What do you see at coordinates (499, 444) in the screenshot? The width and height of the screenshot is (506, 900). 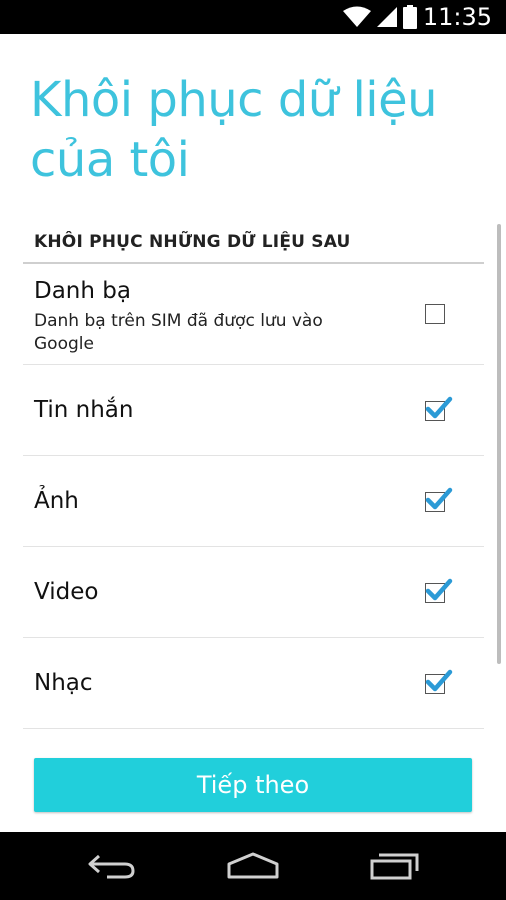 I see `scrollbar` at bounding box center [499, 444].